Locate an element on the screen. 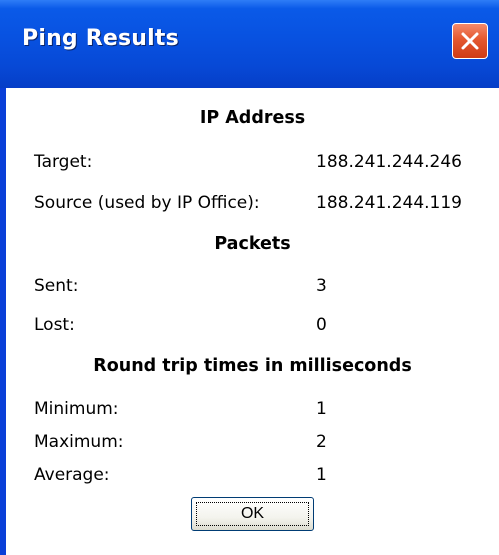 The width and height of the screenshot is (499, 555). ok-button-label: OK is located at coordinates (252, 513).